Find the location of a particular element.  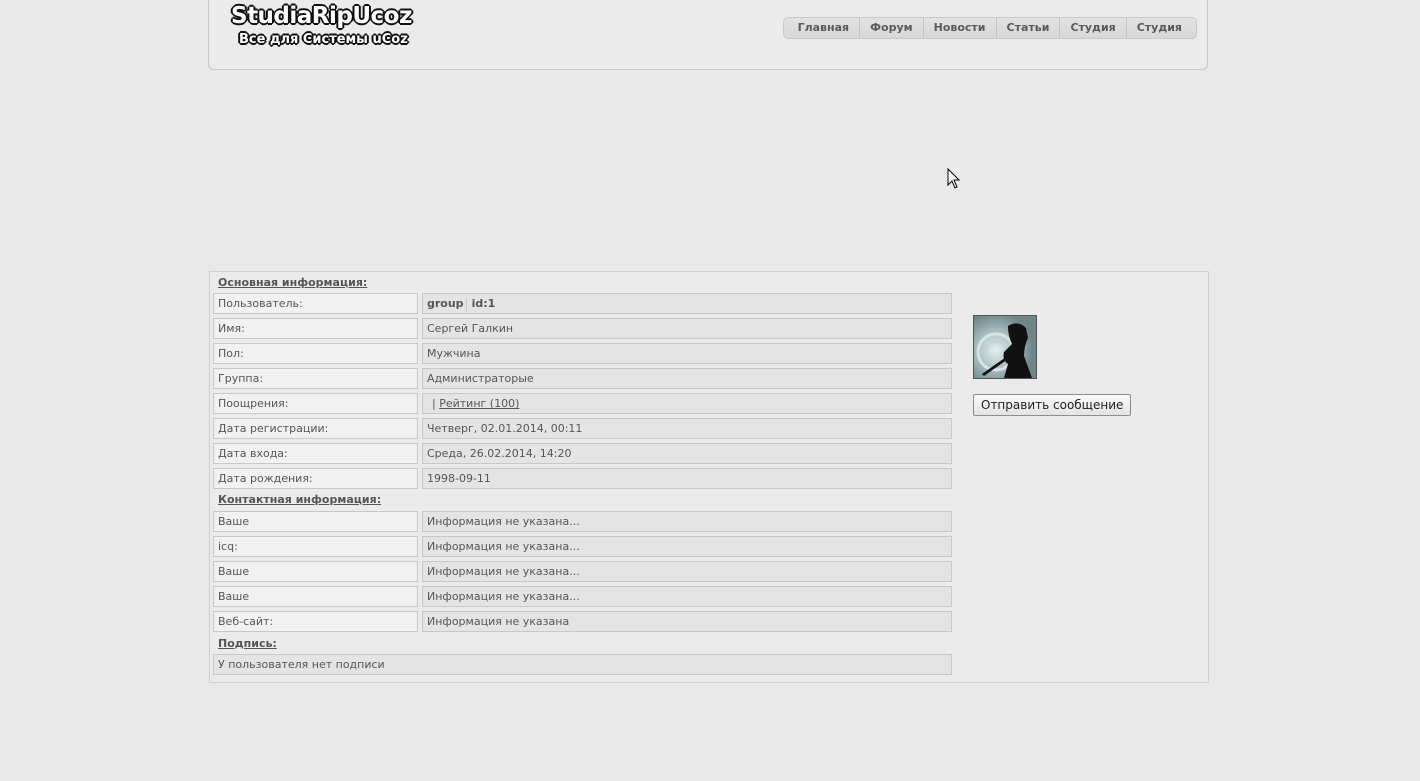

row-label: Имя: is located at coordinates (315, 328).